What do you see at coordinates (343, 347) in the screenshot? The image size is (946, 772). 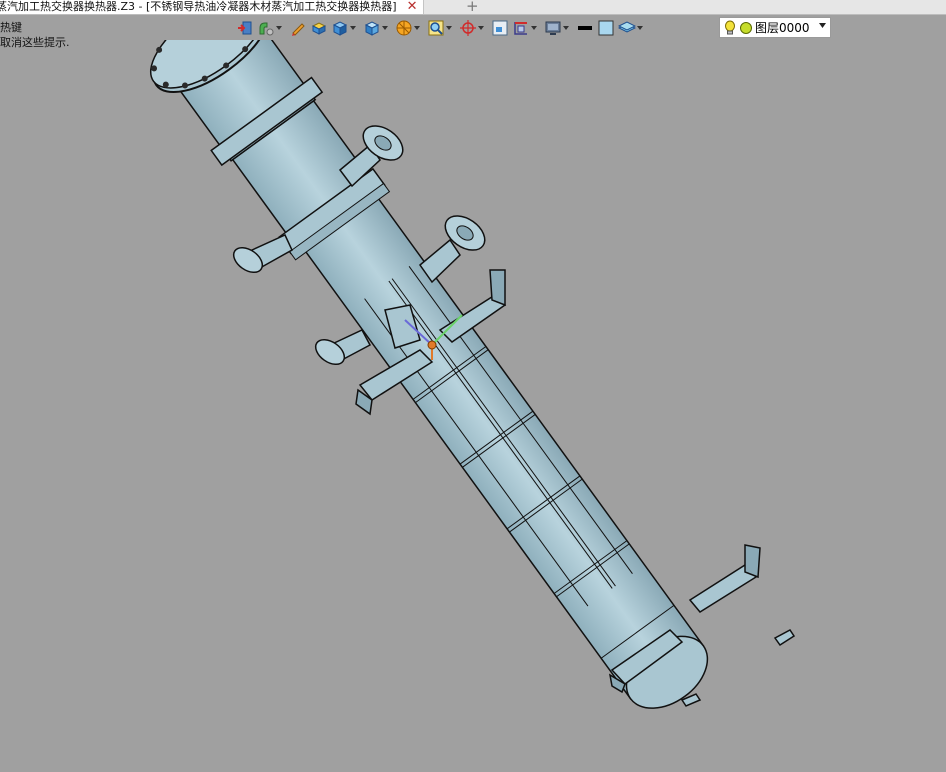 I see `nozzle-left-lower` at bounding box center [343, 347].